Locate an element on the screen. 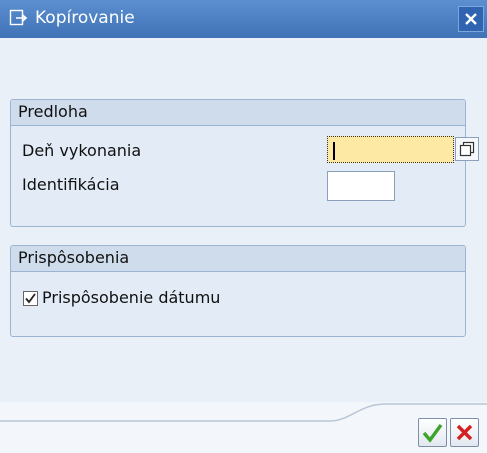 The image size is (487, 453). cancel-icon is located at coordinates (464, 432).